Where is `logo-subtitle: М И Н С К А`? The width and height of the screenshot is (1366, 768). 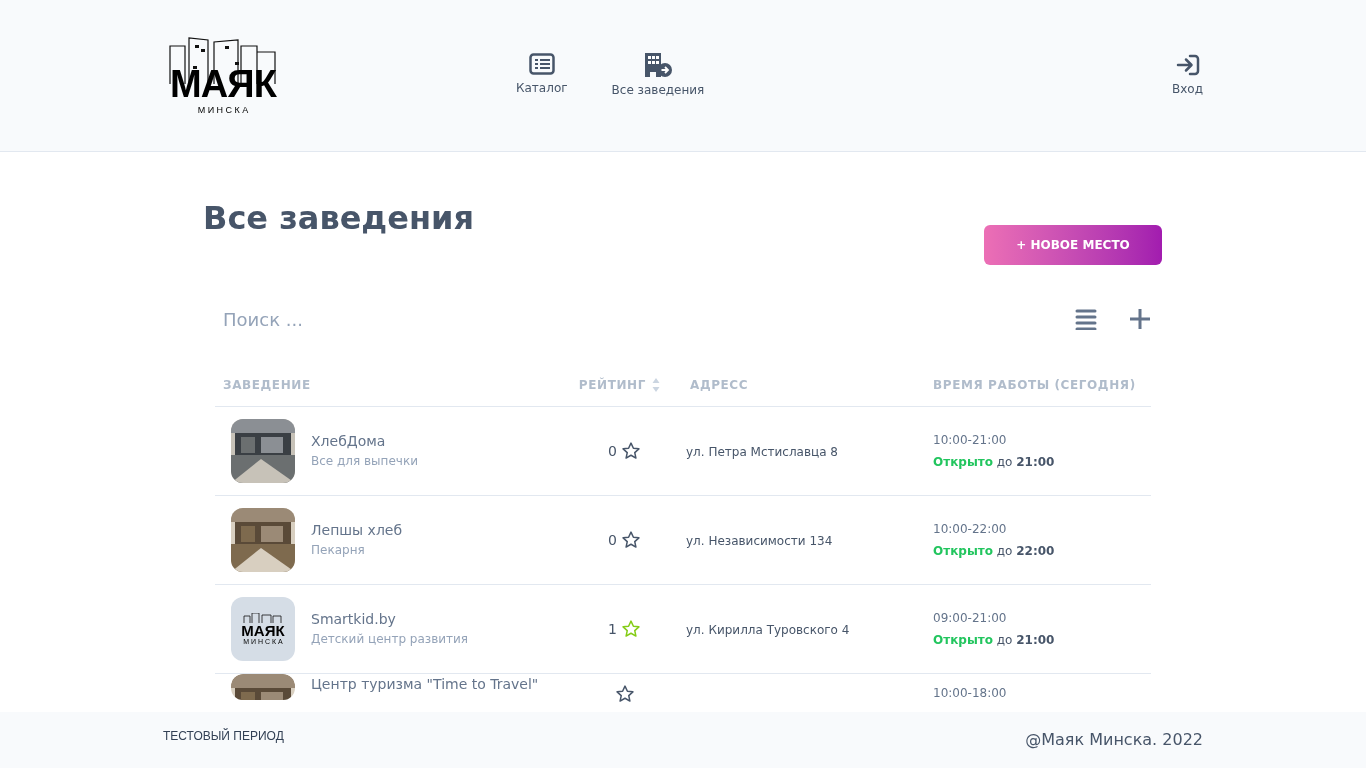
logo-subtitle: М И Н С К А is located at coordinates (223, 109).